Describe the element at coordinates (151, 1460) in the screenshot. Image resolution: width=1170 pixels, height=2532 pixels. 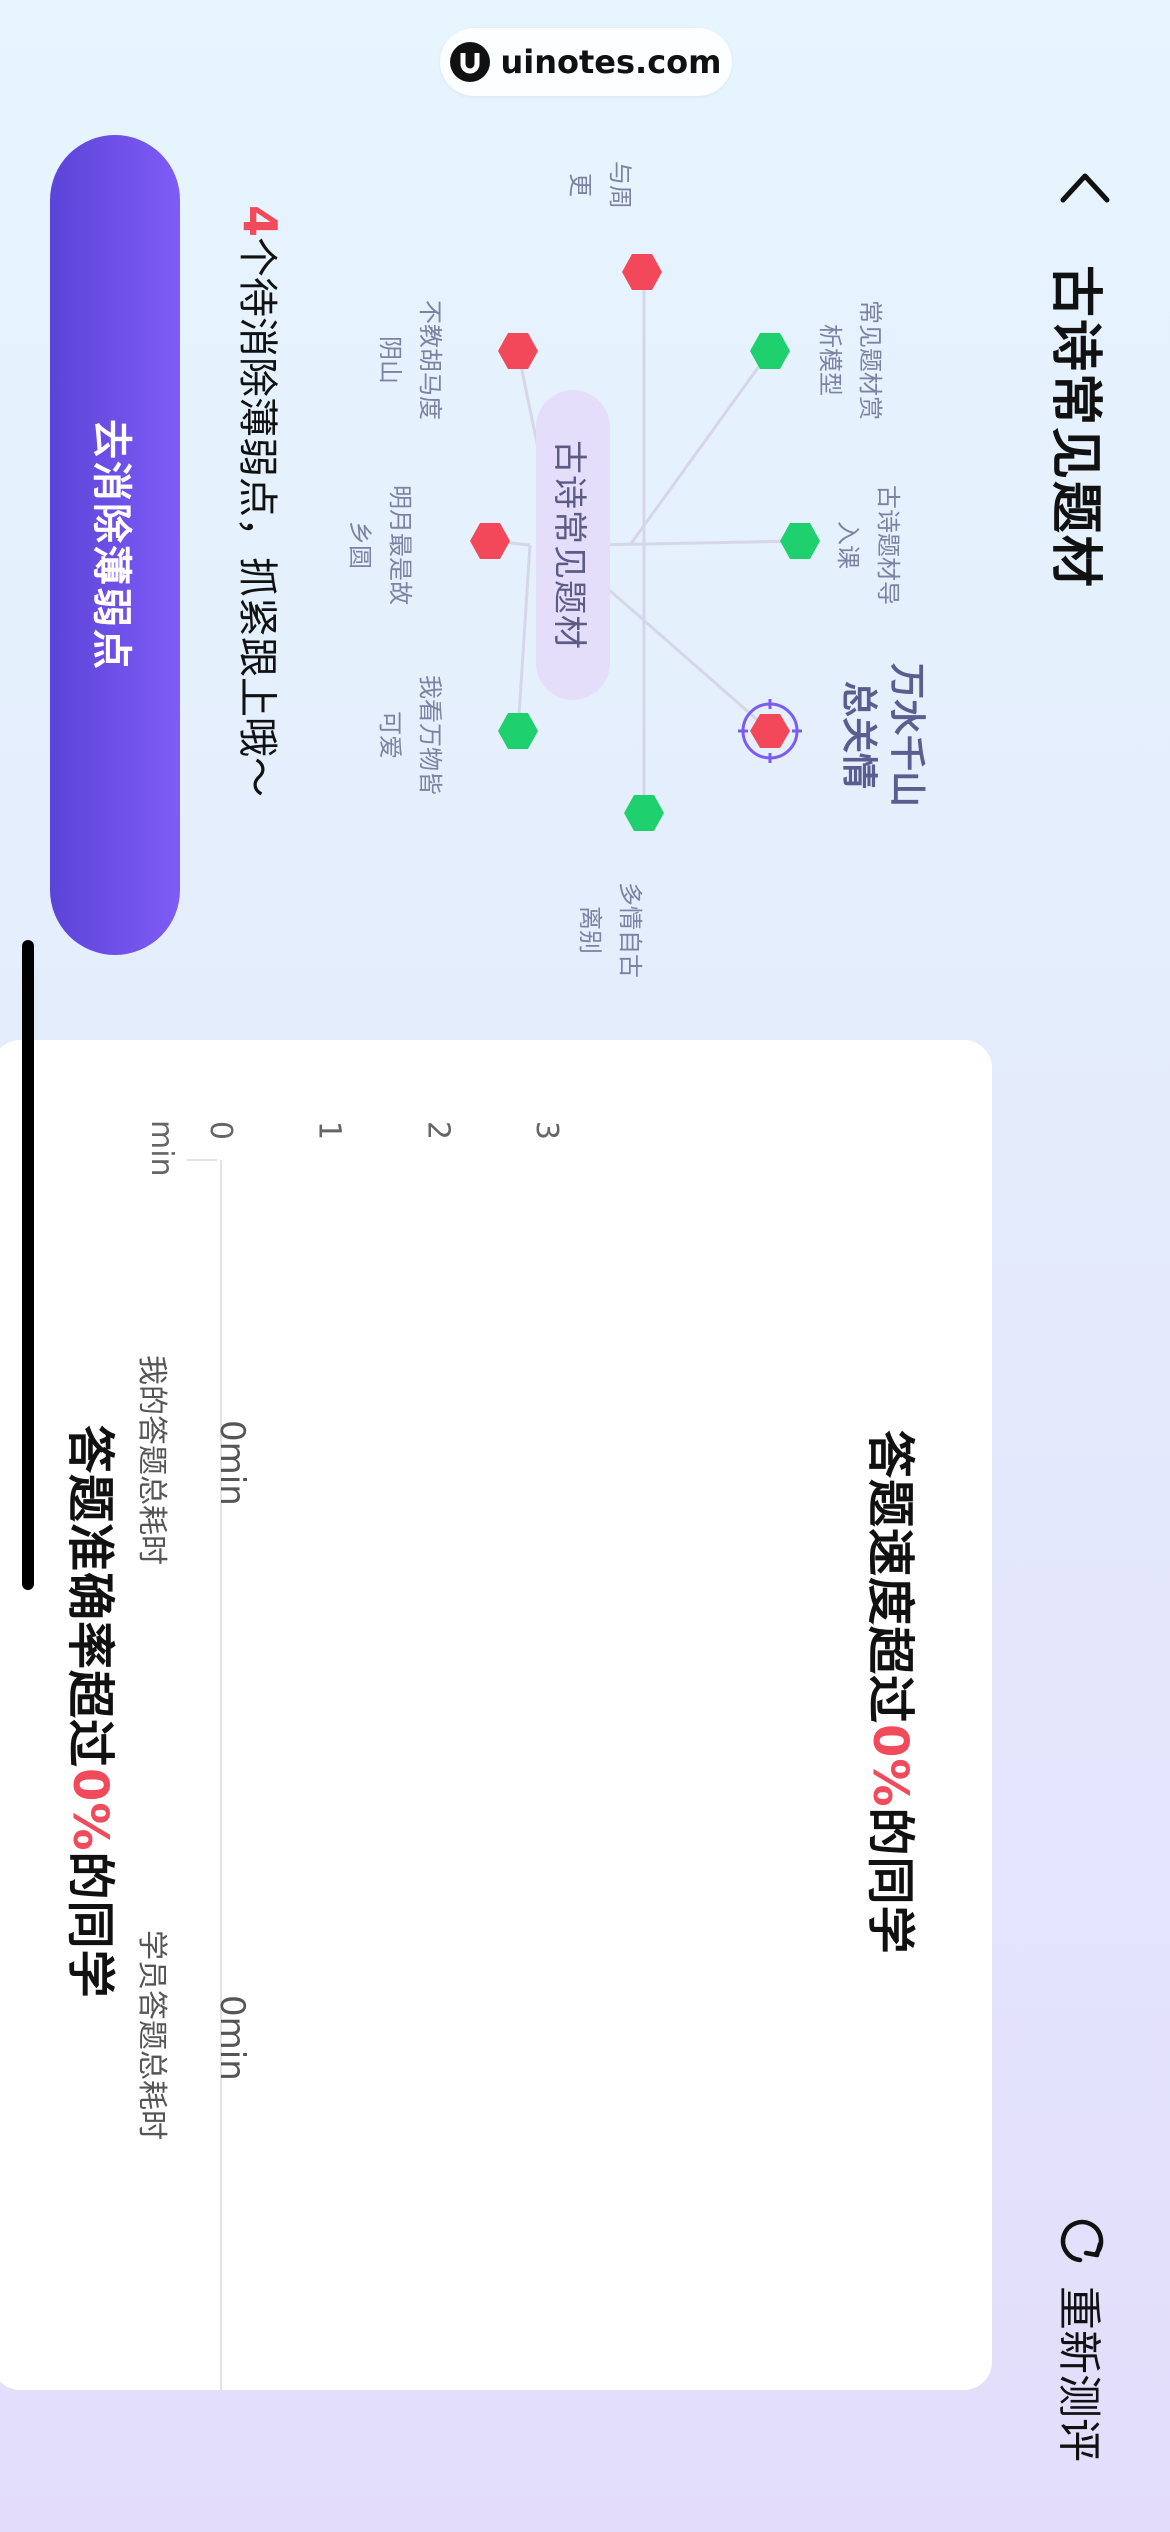
I see `x-category-label: 我的答题总耗时` at that location.